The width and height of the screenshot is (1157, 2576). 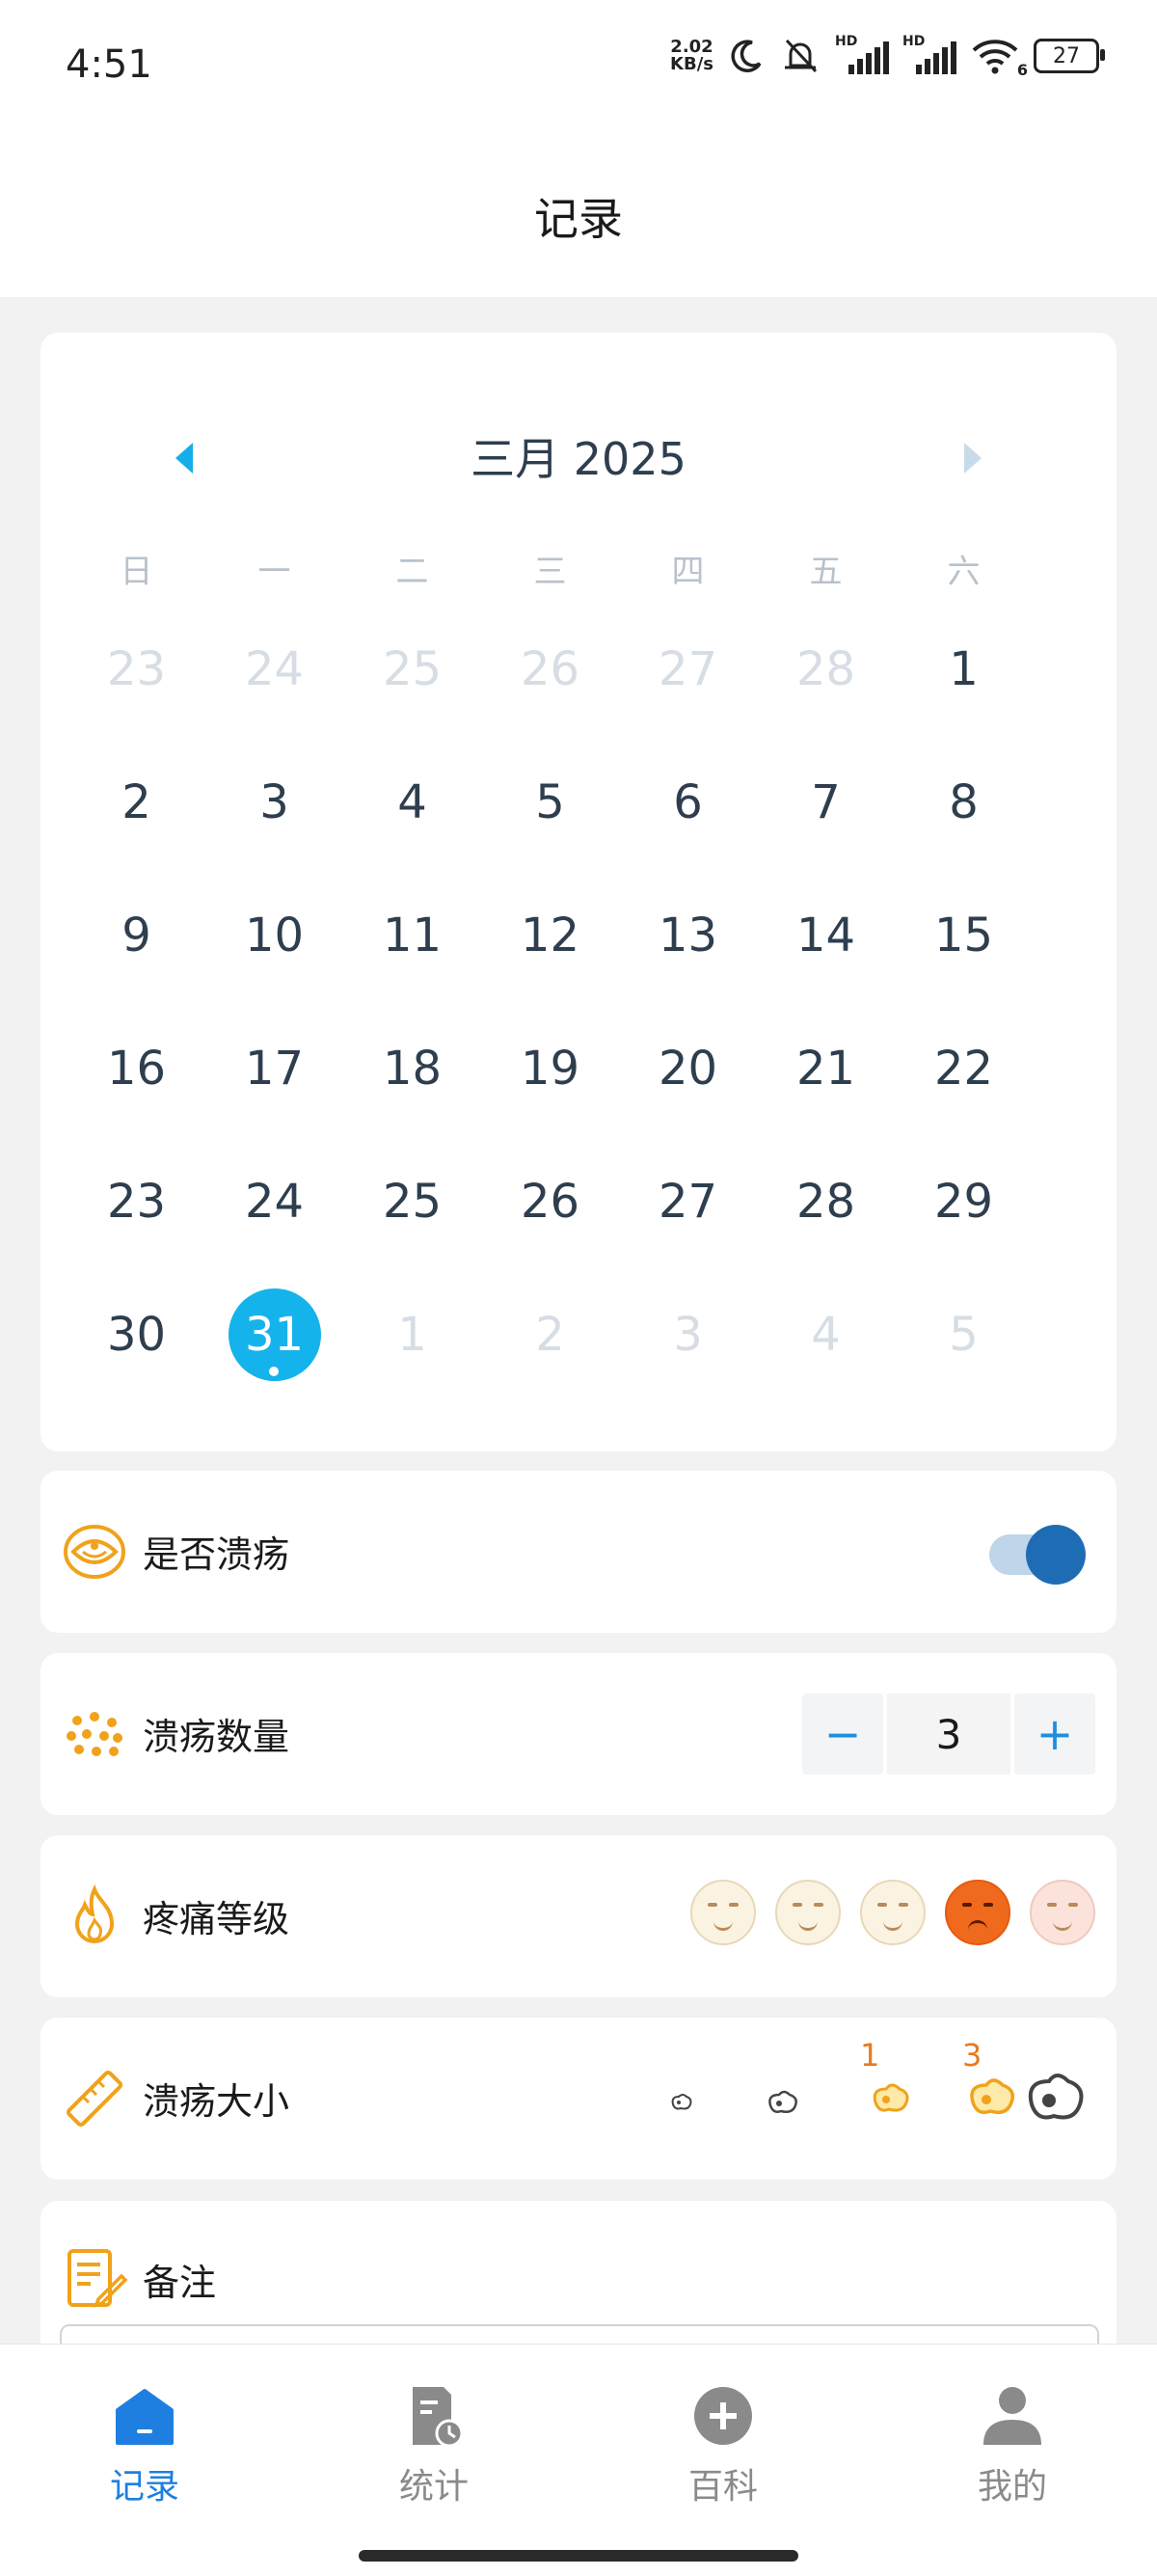 I want to click on calendar-day-number: 2, so click(x=550, y=1335).